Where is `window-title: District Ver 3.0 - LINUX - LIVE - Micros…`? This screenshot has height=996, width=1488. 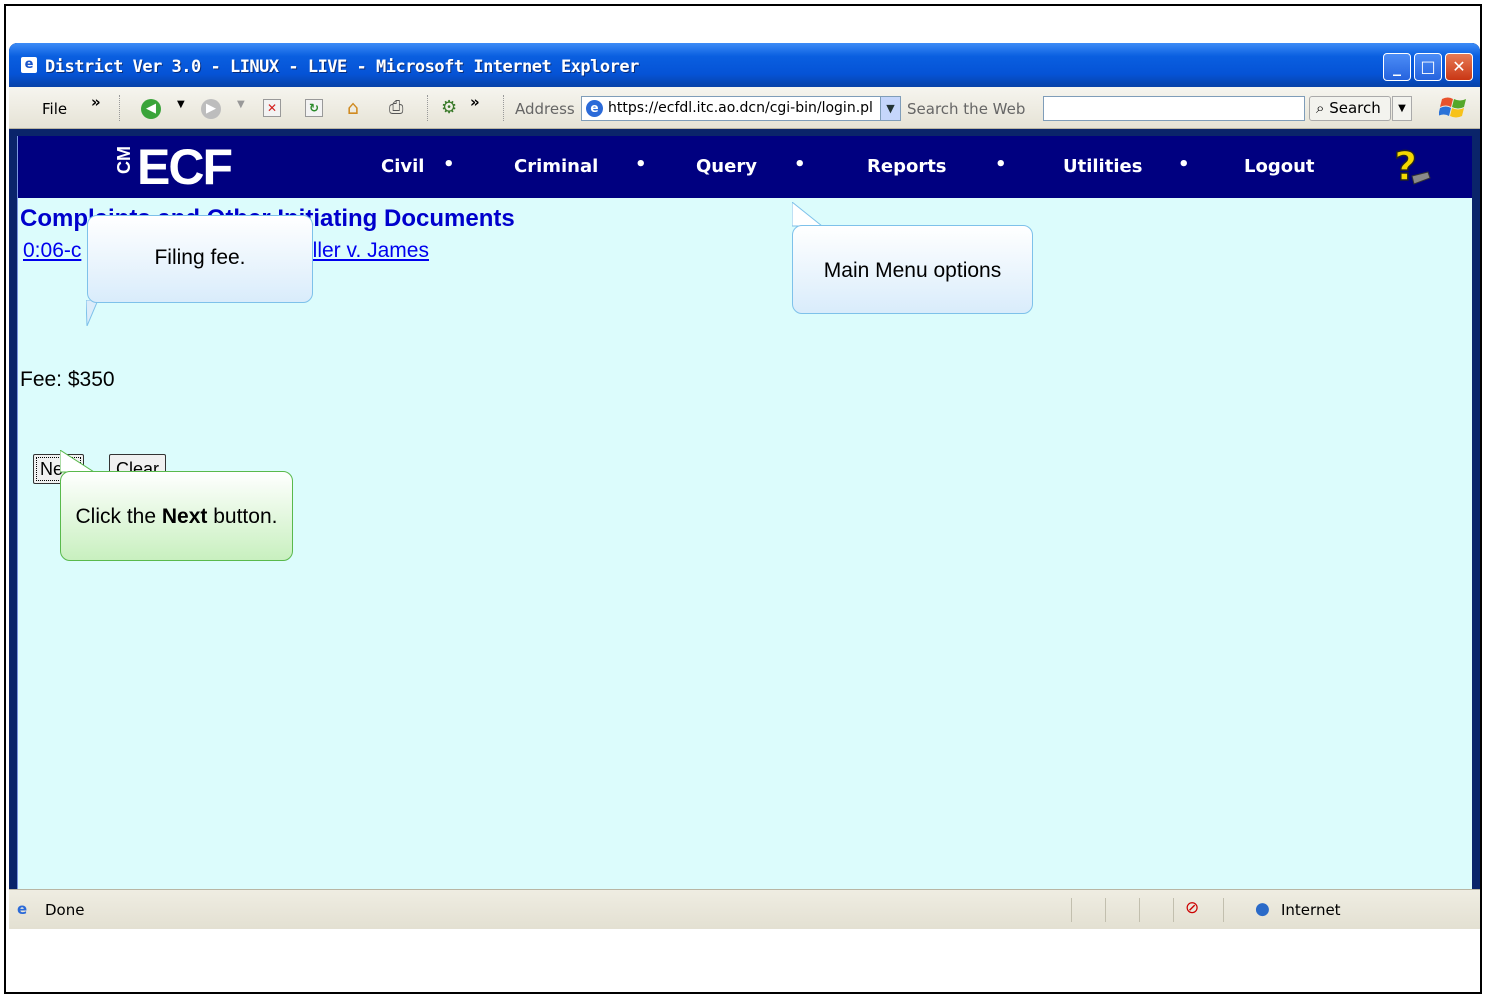 window-title: District Ver 3.0 - LINUX - LIVE - Micros… is located at coordinates (342, 67).